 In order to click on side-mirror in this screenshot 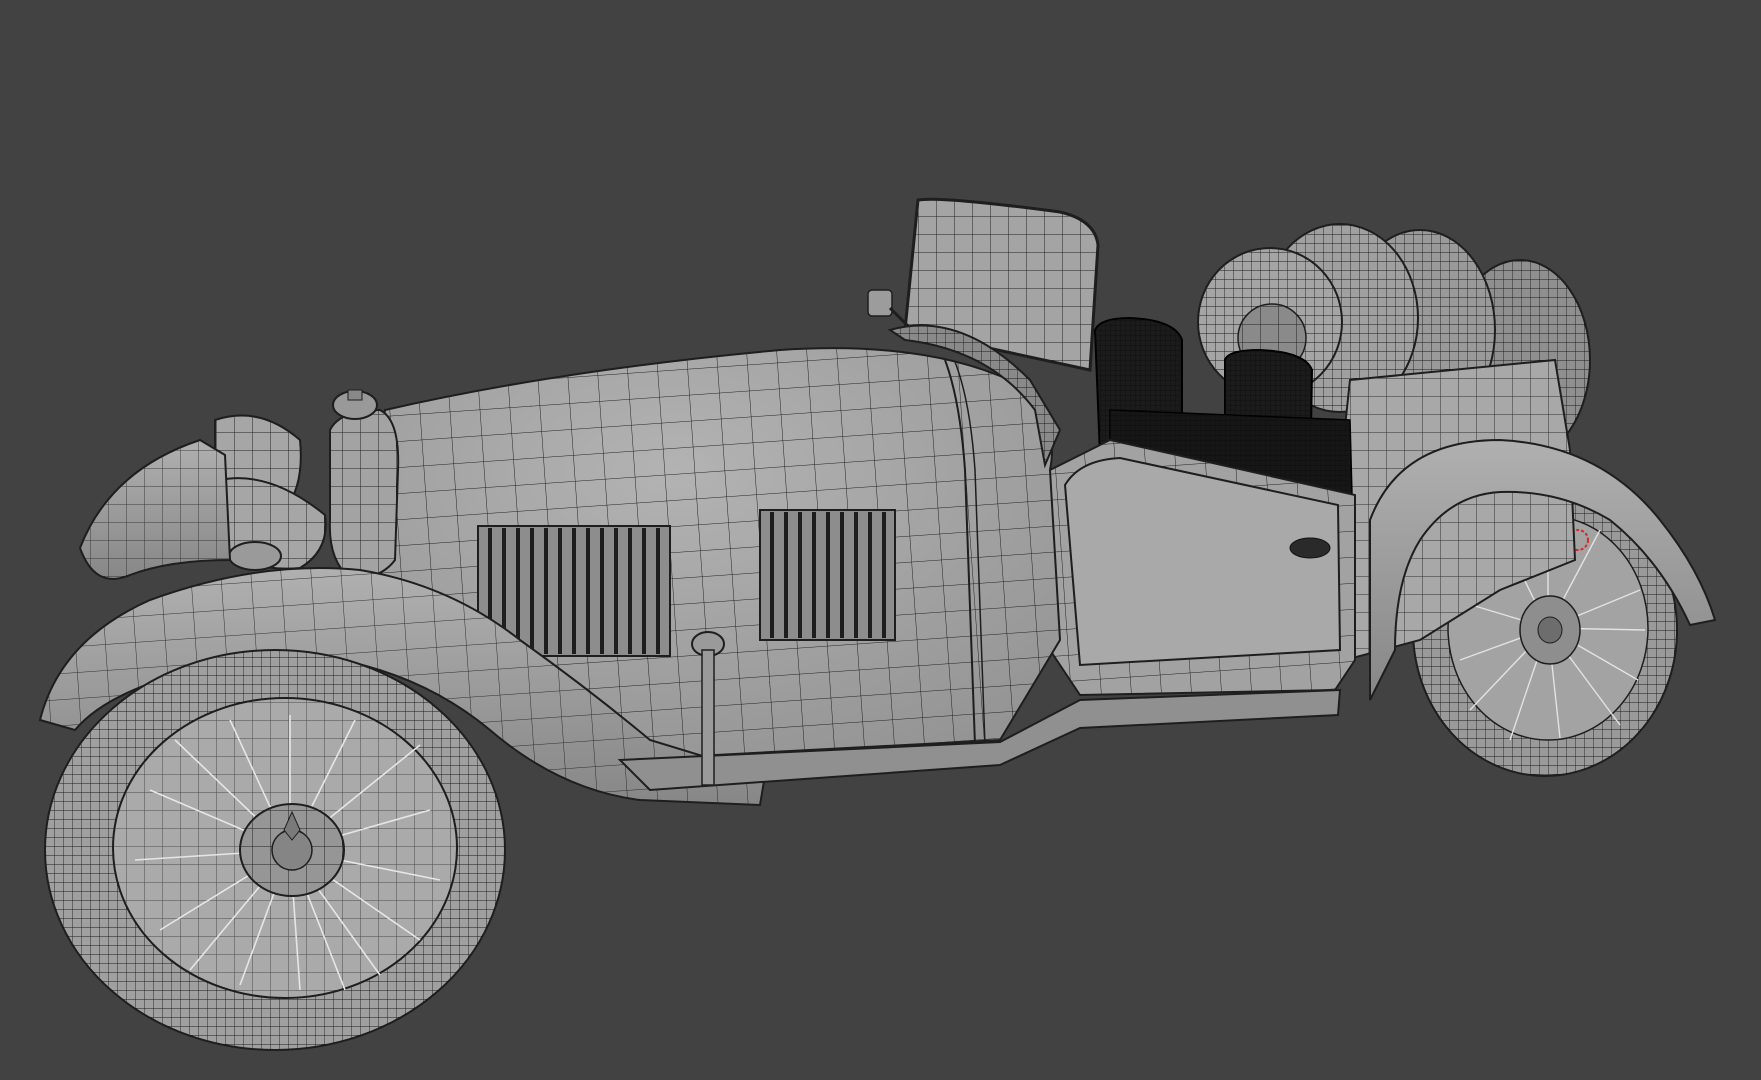, I will do `click(890, 310)`.